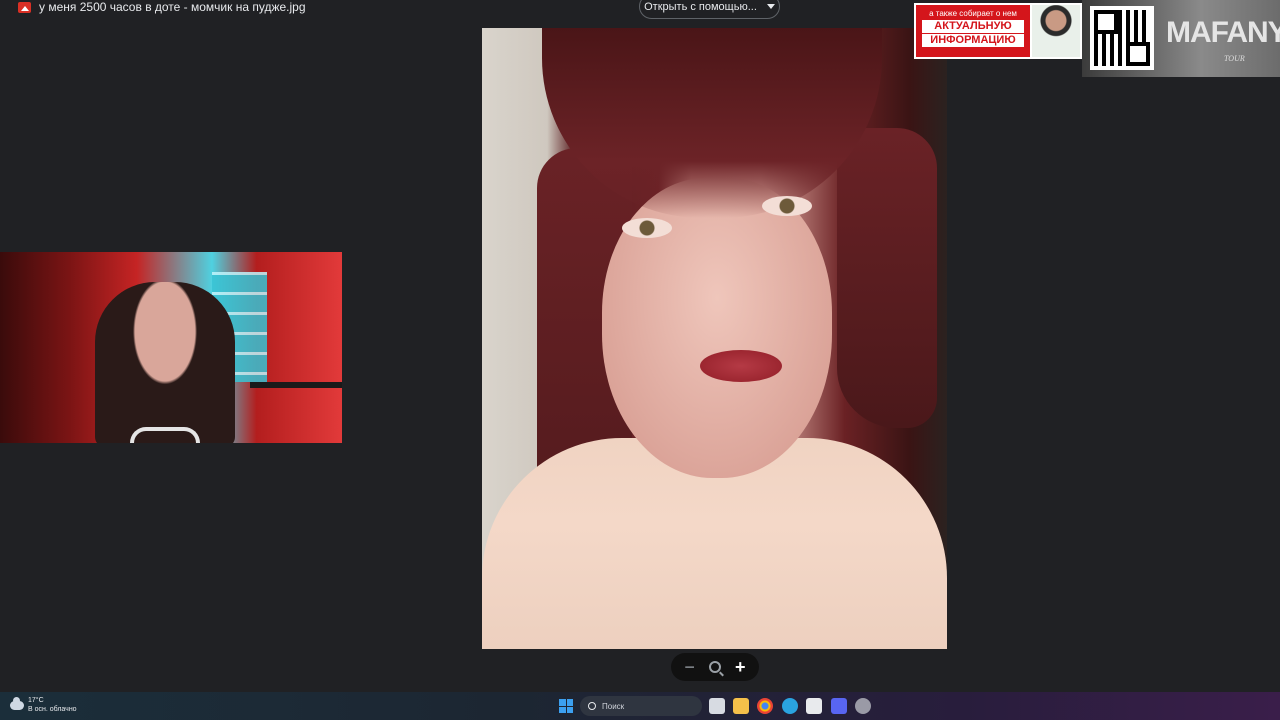 The width and height of the screenshot is (1280, 720). I want to click on obs-icon, so click(863, 706).